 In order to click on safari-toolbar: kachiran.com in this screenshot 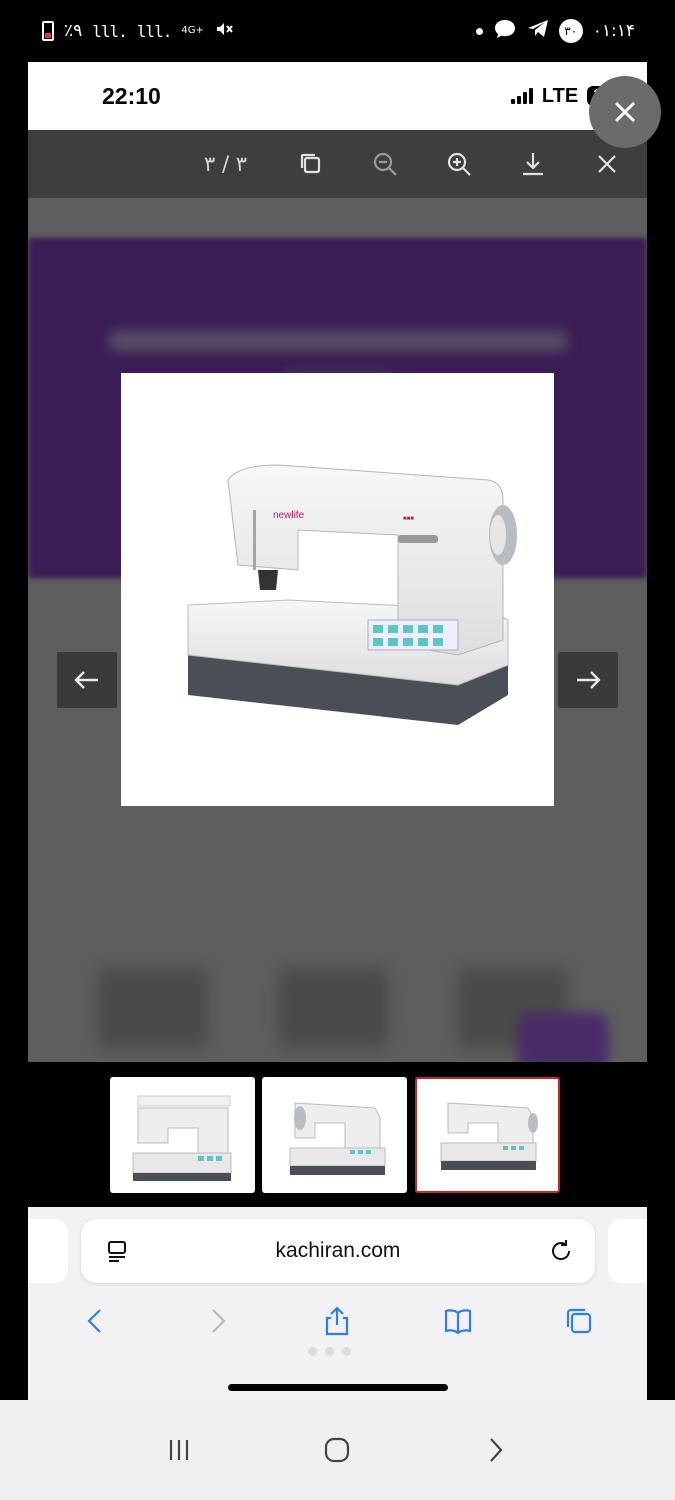, I will do `click(337, 1303)`.